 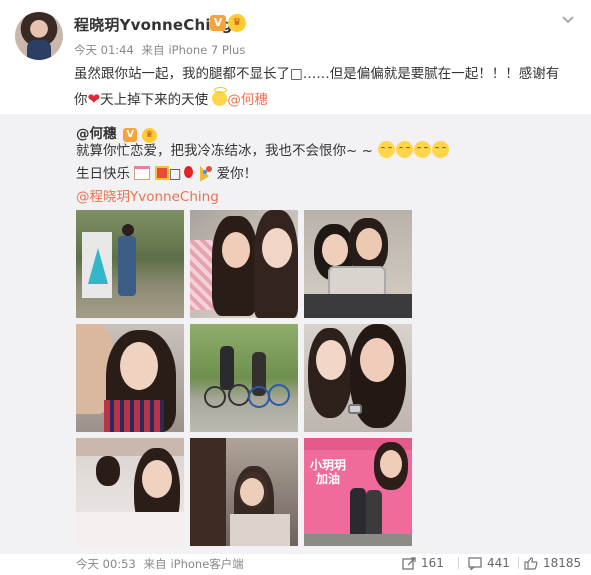 I want to click on post-text-line2: 你❤天上掉下来的天使 @何穗, so click(x=171, y=97).